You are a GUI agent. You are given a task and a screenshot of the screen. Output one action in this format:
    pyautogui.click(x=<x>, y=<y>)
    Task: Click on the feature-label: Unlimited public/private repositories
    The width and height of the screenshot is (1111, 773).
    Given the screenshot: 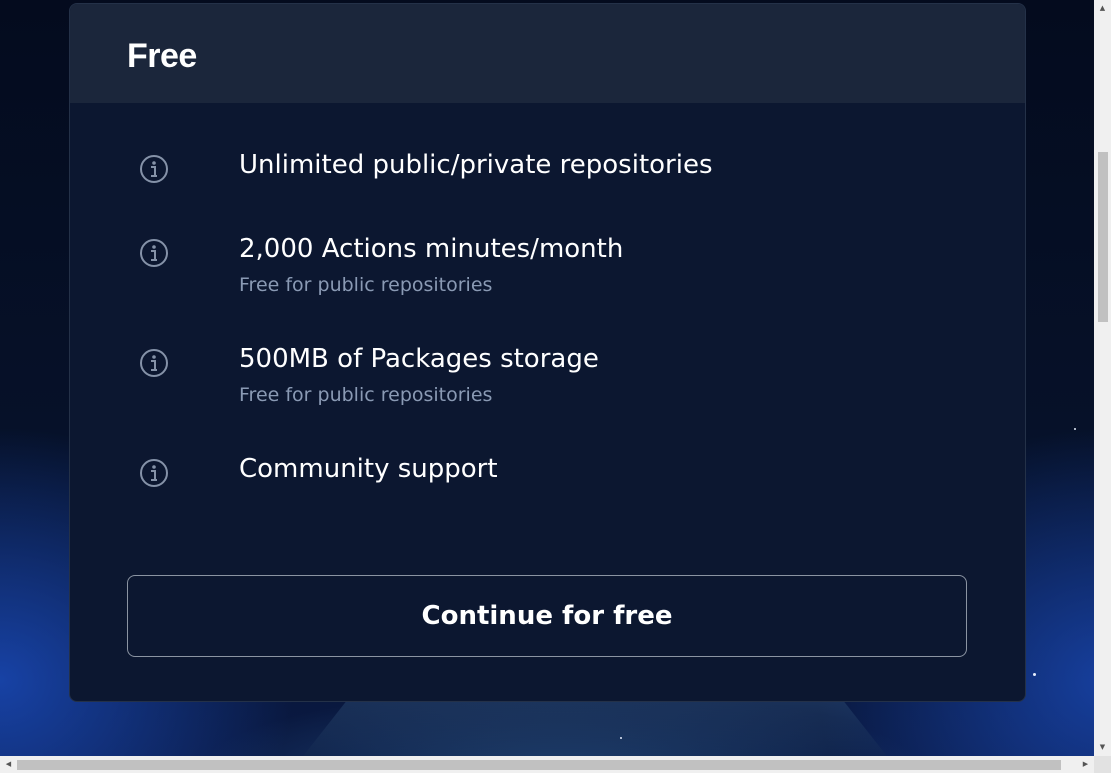 What is the action you would take?
    pyautogui.click(x=476, y=165)
    